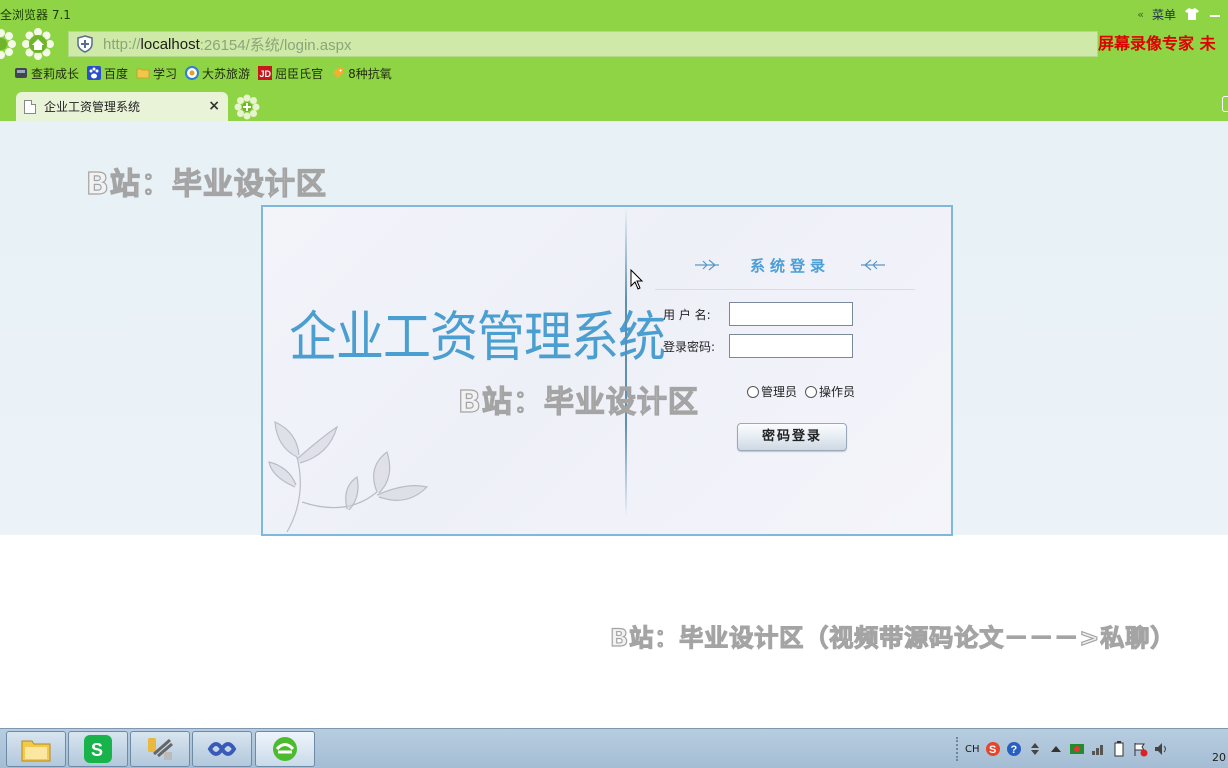 The width and height of the screenshot is (1228, 768). What do you see at coordinates (614, 14) in the screenshot?
I see `title-bar: 全浏览器 7.1 « 菜单` at bounding box center [614, 14].